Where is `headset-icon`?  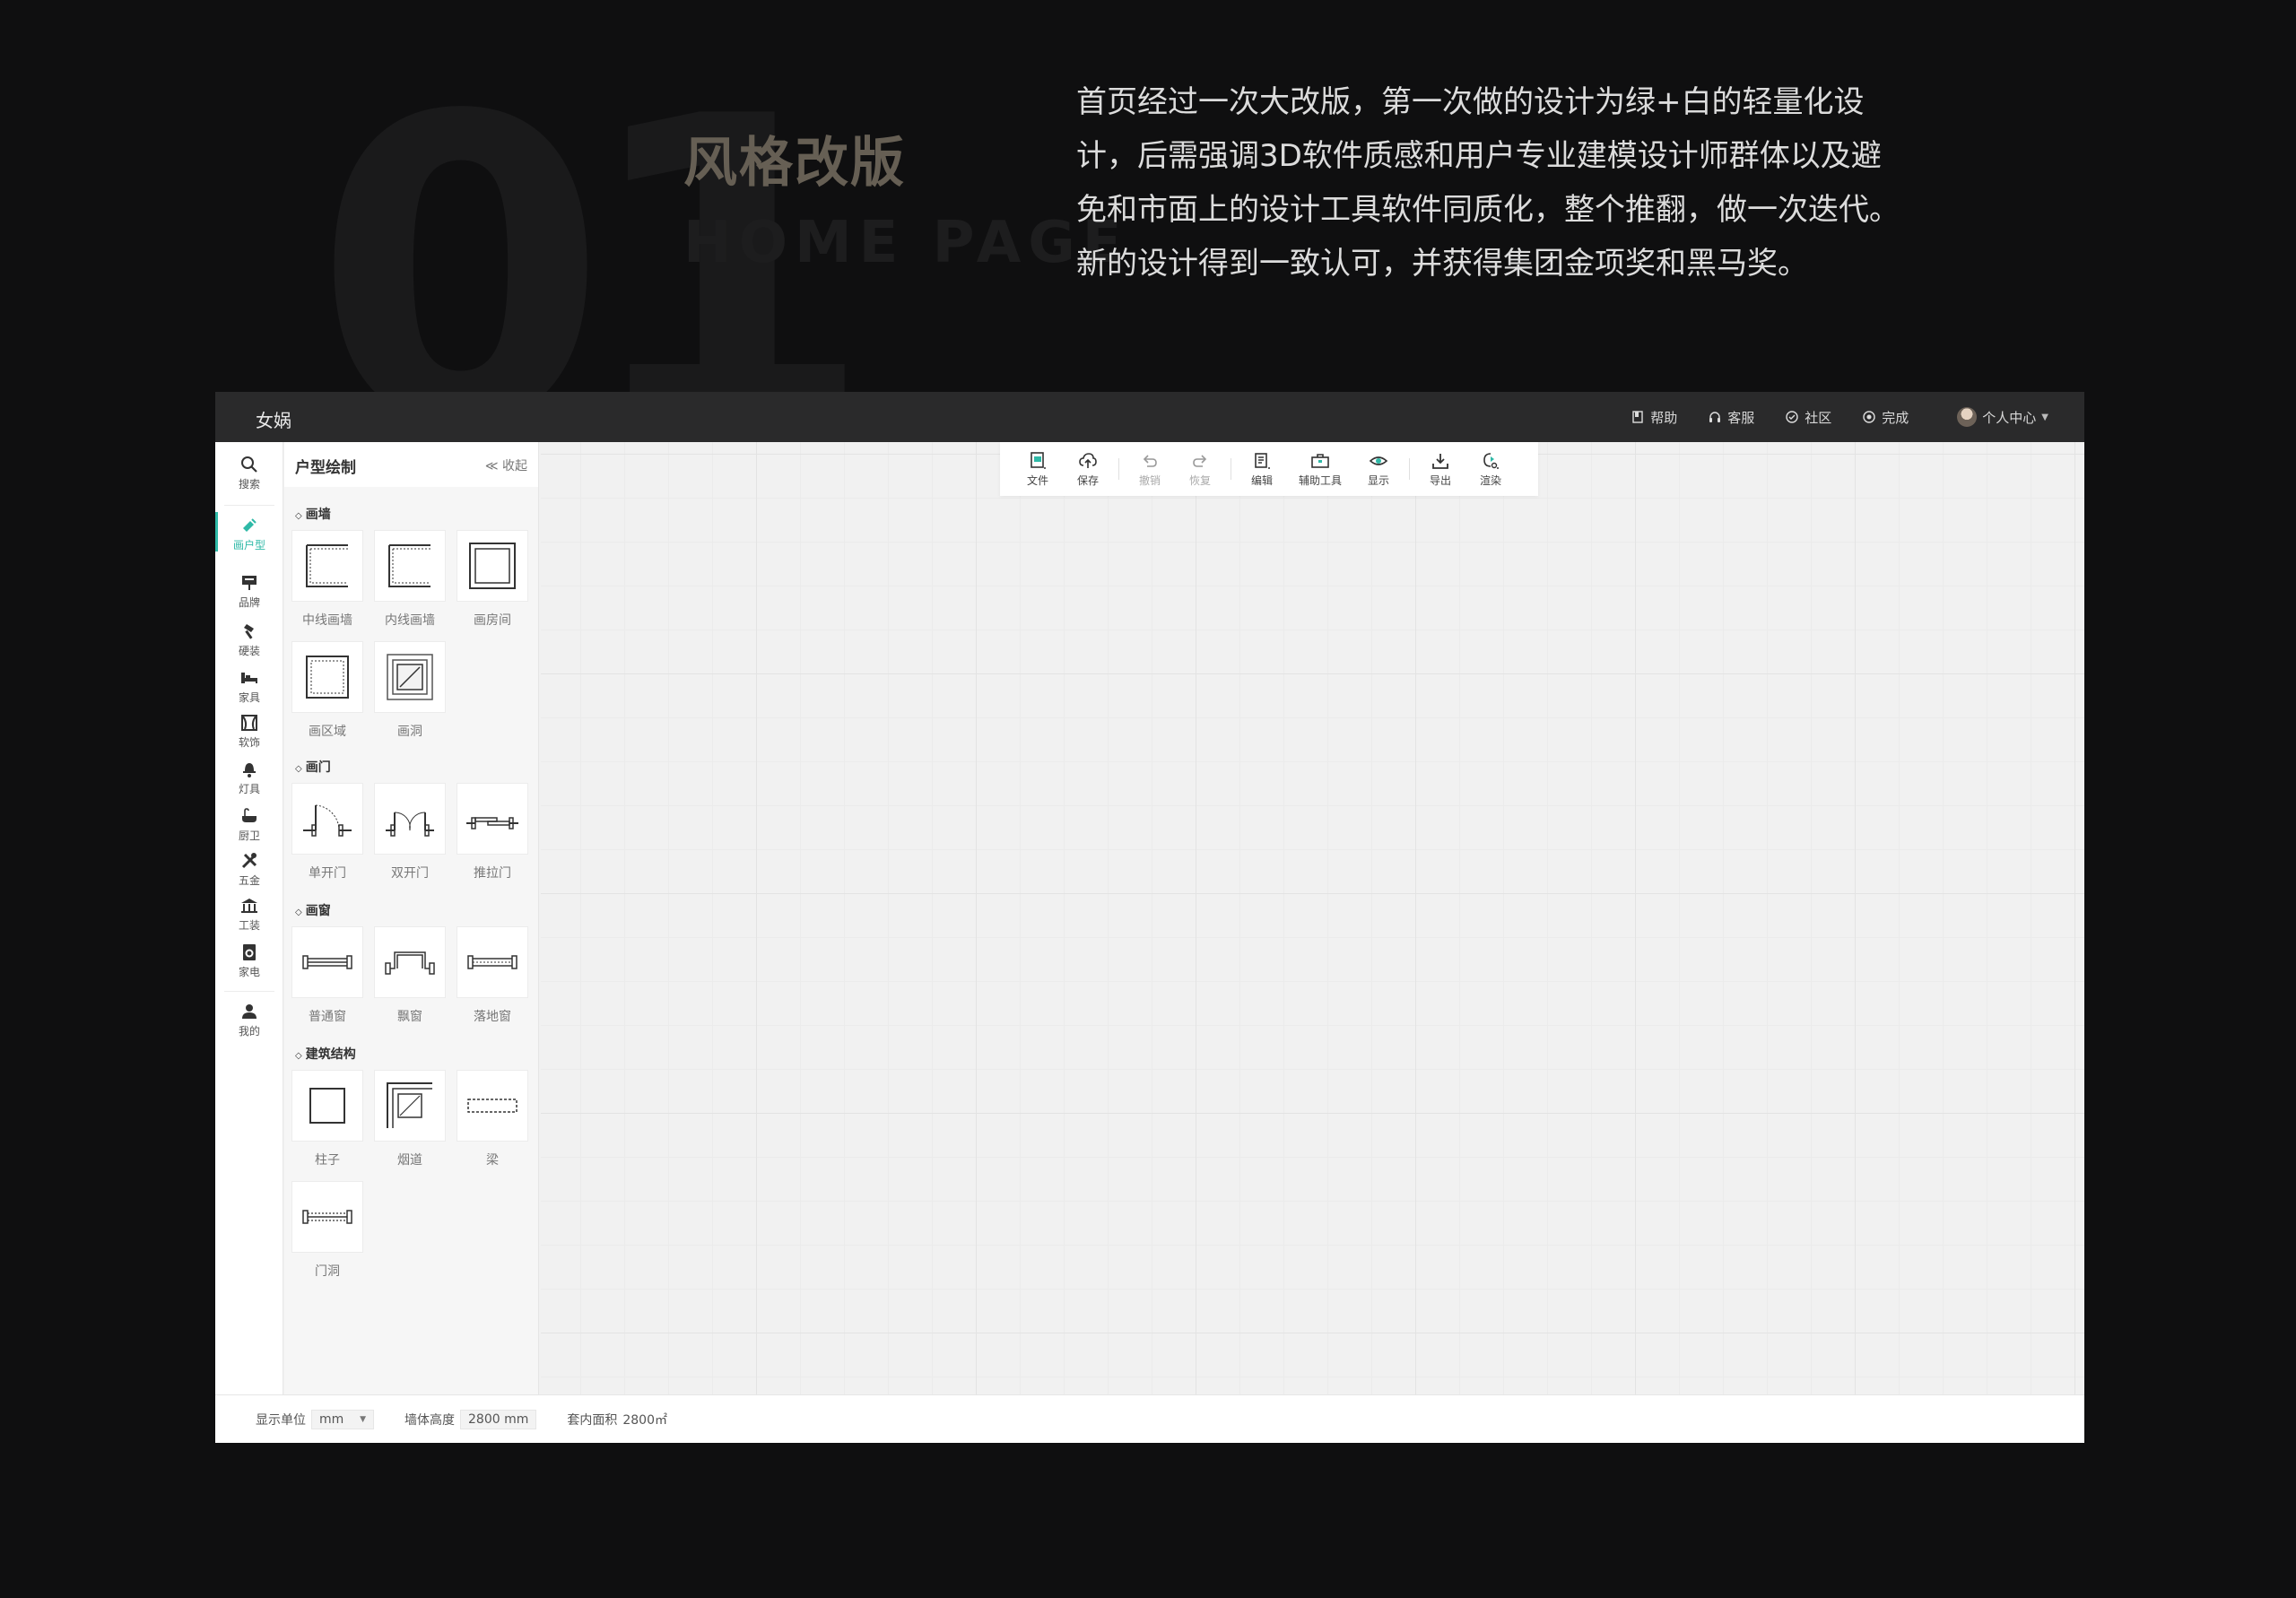
headset-icon is located at coordinates (1715, 417).